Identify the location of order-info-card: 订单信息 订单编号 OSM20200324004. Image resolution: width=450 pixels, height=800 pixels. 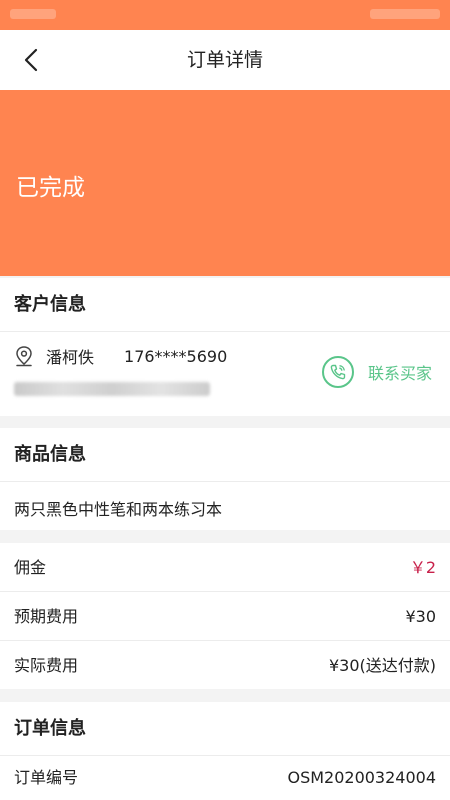
(225, 751).